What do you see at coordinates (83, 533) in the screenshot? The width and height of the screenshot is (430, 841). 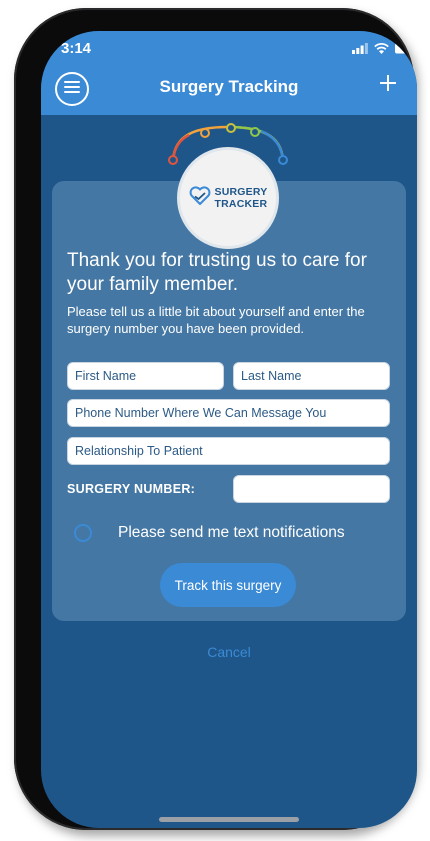 I see `text-notifications-radio` at bounding box center [83, 533].